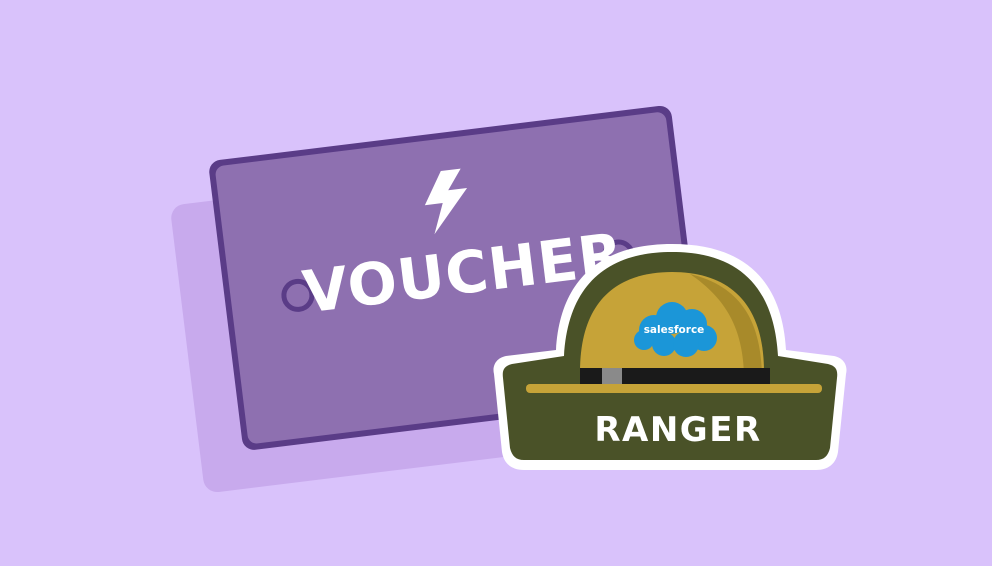 This screenshot has height=566, width=992. What do you see at coordinates (677, 430) in the screenshot?
I see `ranger-label: RANGER` at bounding box center [677, 430].